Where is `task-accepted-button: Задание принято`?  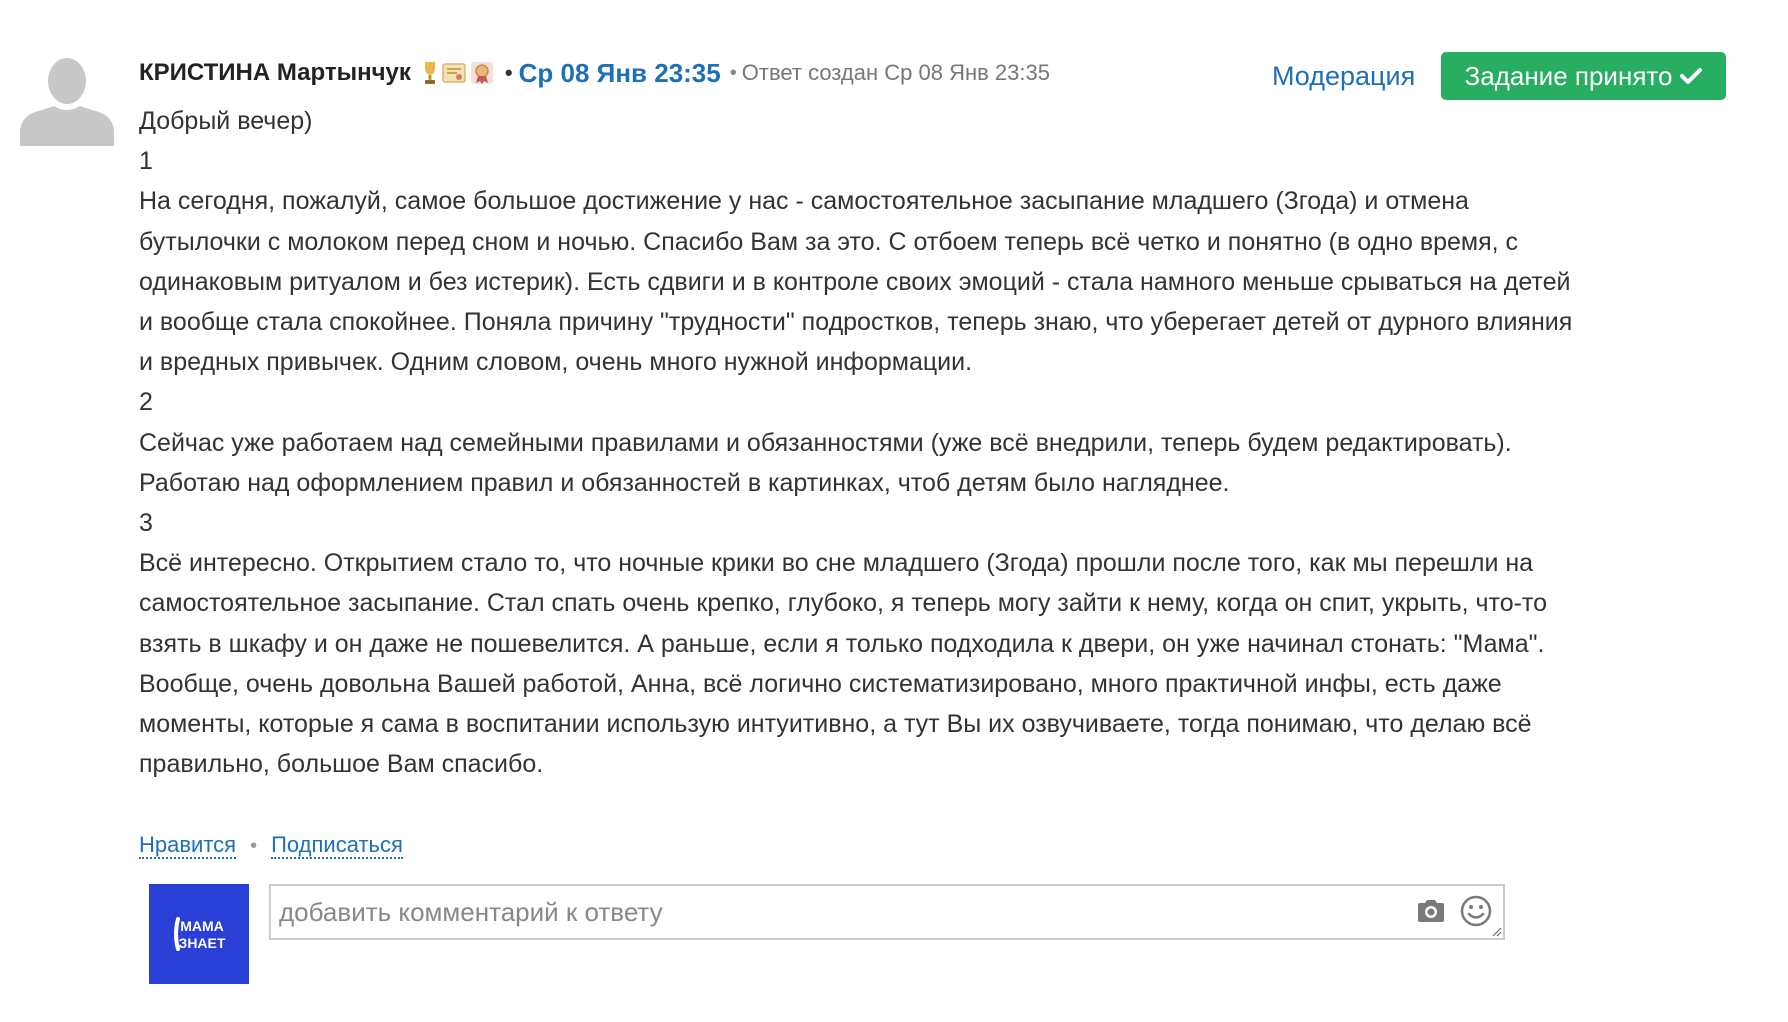
task-accepted-button: Задание принято is located at coordinates (1583, 76).